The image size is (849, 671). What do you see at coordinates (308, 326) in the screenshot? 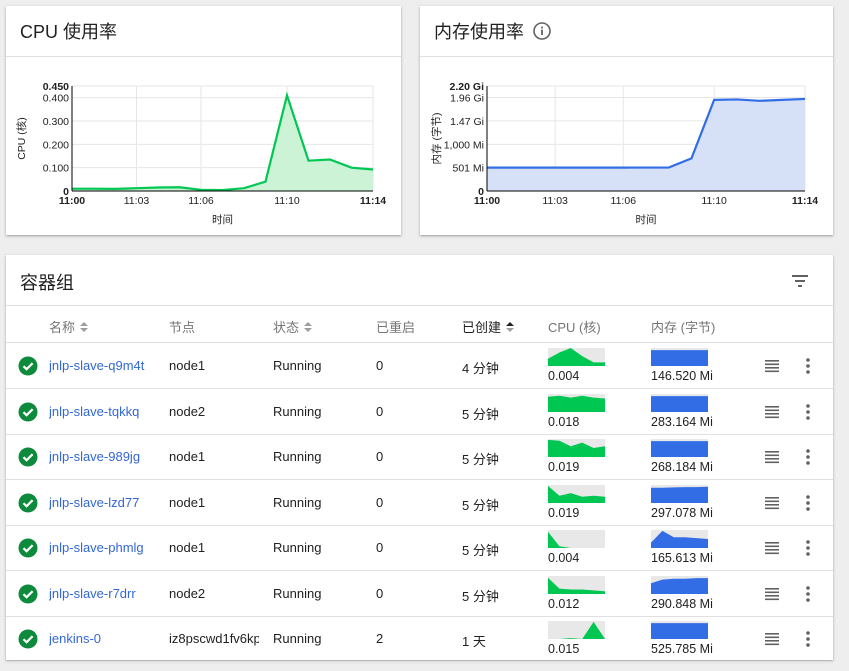
I see `sort-icon` at bounding box center [308, 326].